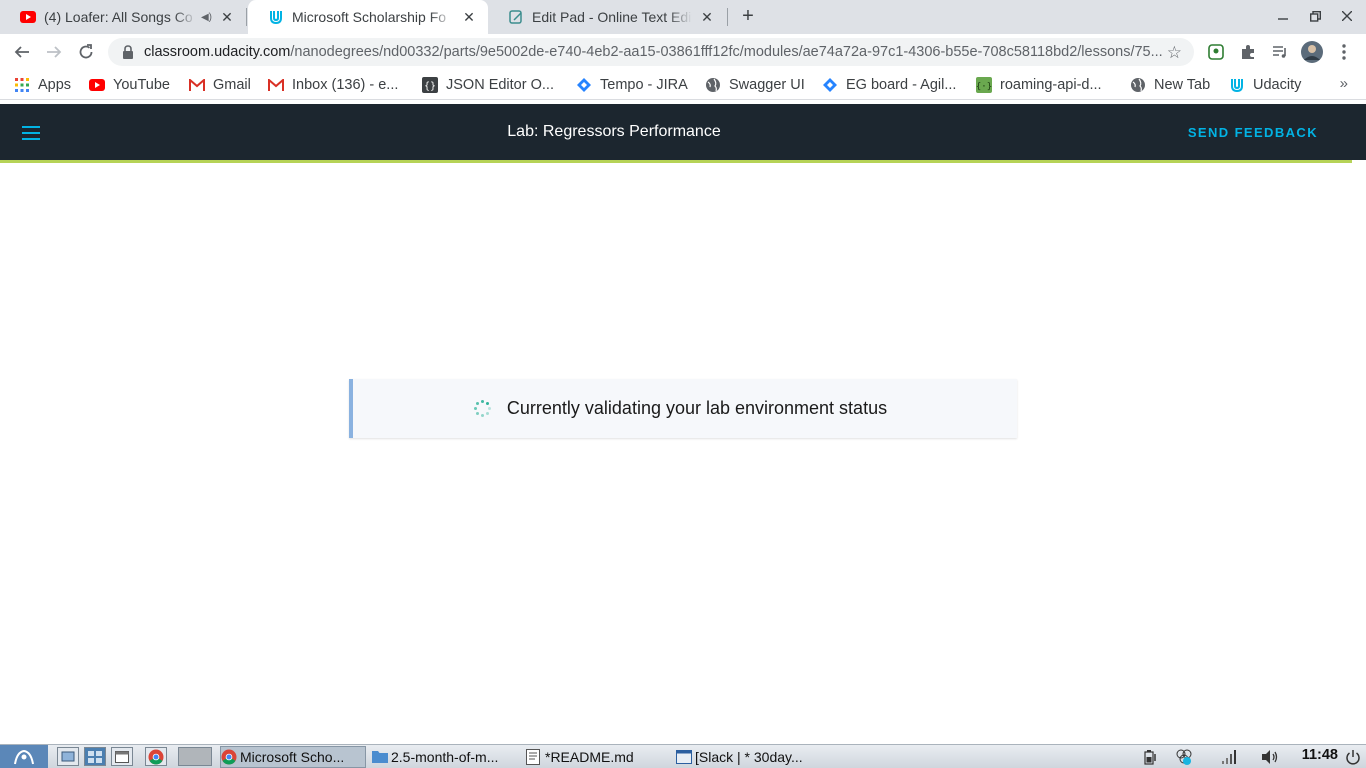 This screenshot has width=1366, height=768. I want to click on bookmark-gmail: Gmail, so click(220, 85).